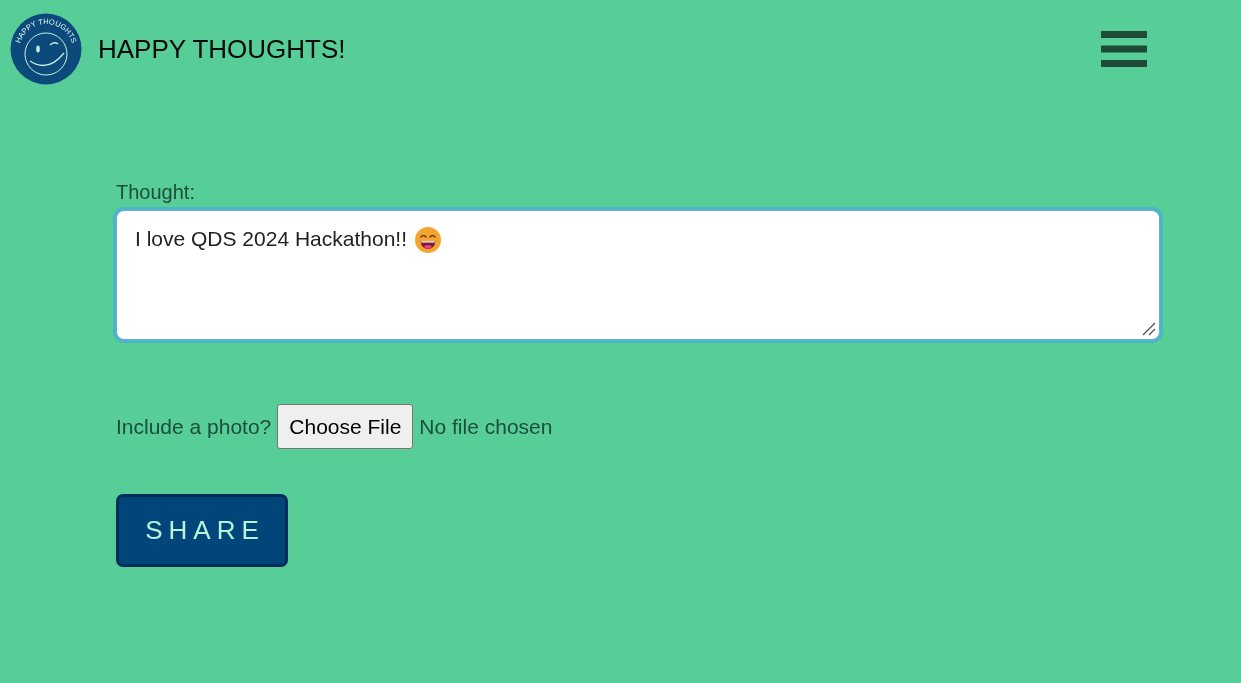 Image resolution: width=1241 pixels, height=683 pixels. Describe the element at coordinates (428, 240) in the screenshot. I see `grinning-face-icon` at that location.